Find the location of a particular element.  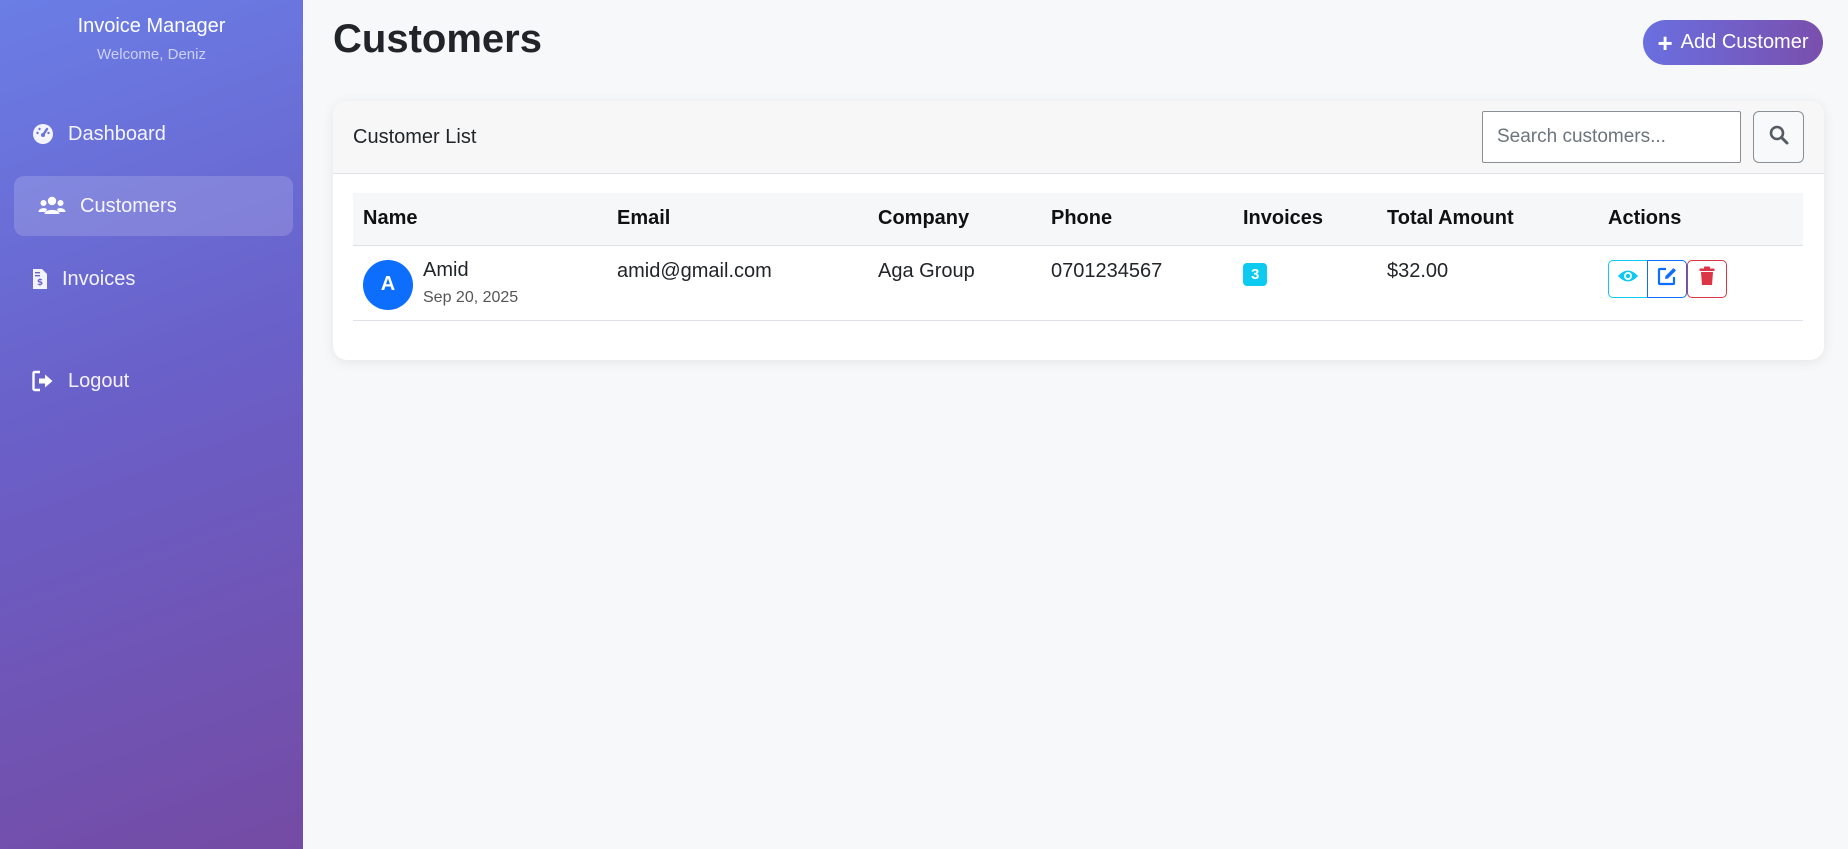

edit-icon is located at coordinates (1667, 279).